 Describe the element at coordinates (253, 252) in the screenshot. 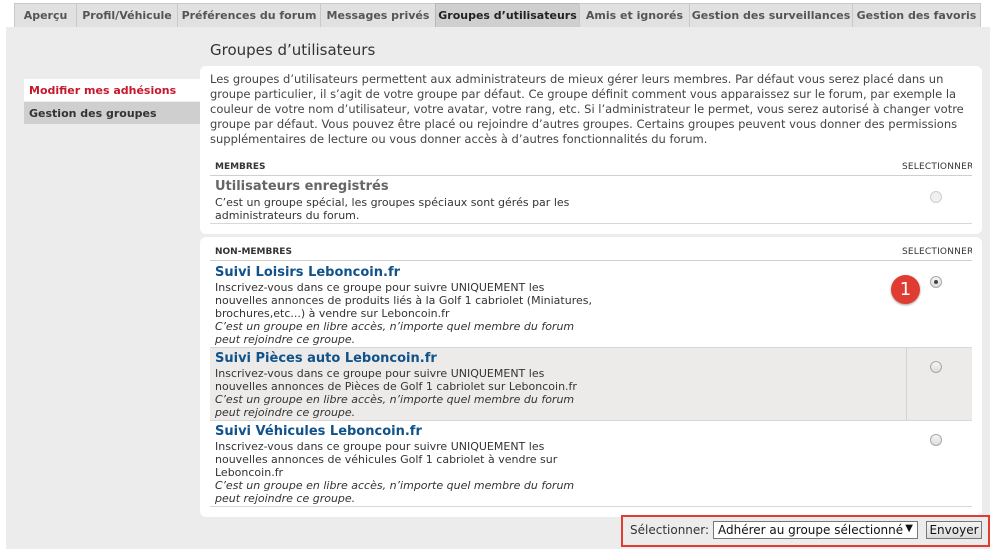

I see `non-members-header-label: NON-MEMBRES` at that location.